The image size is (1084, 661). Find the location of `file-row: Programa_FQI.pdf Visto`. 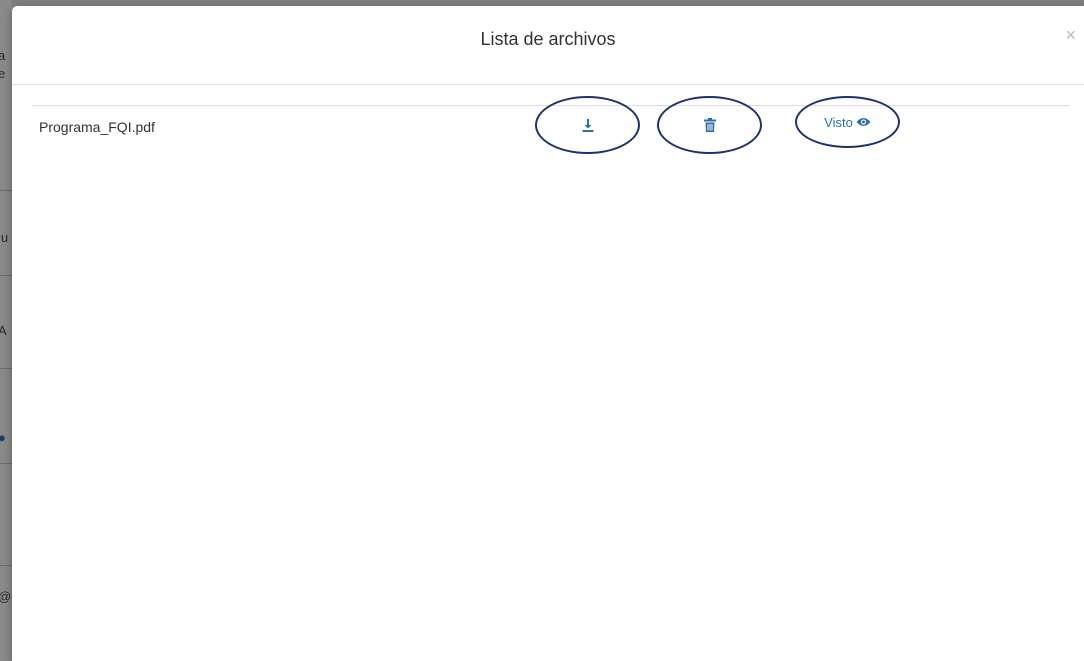

file-row: Programa_FQI.pdf Visto is located at coordinates (551, 125).